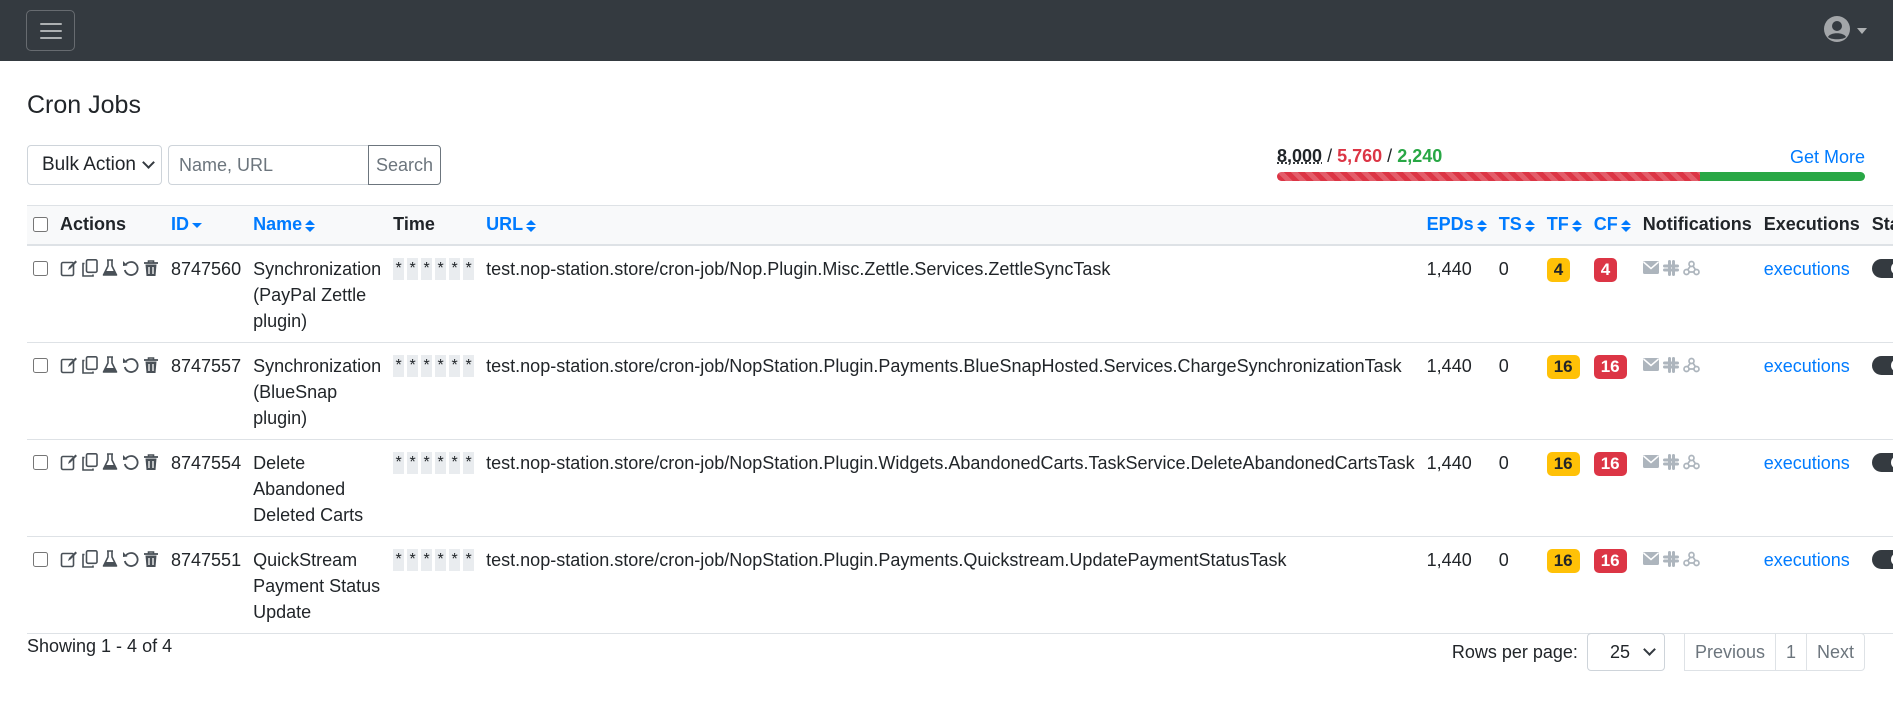 The image size is (1893, 718). I want to click on job-name-line: Abandoned, so click(299, 488).